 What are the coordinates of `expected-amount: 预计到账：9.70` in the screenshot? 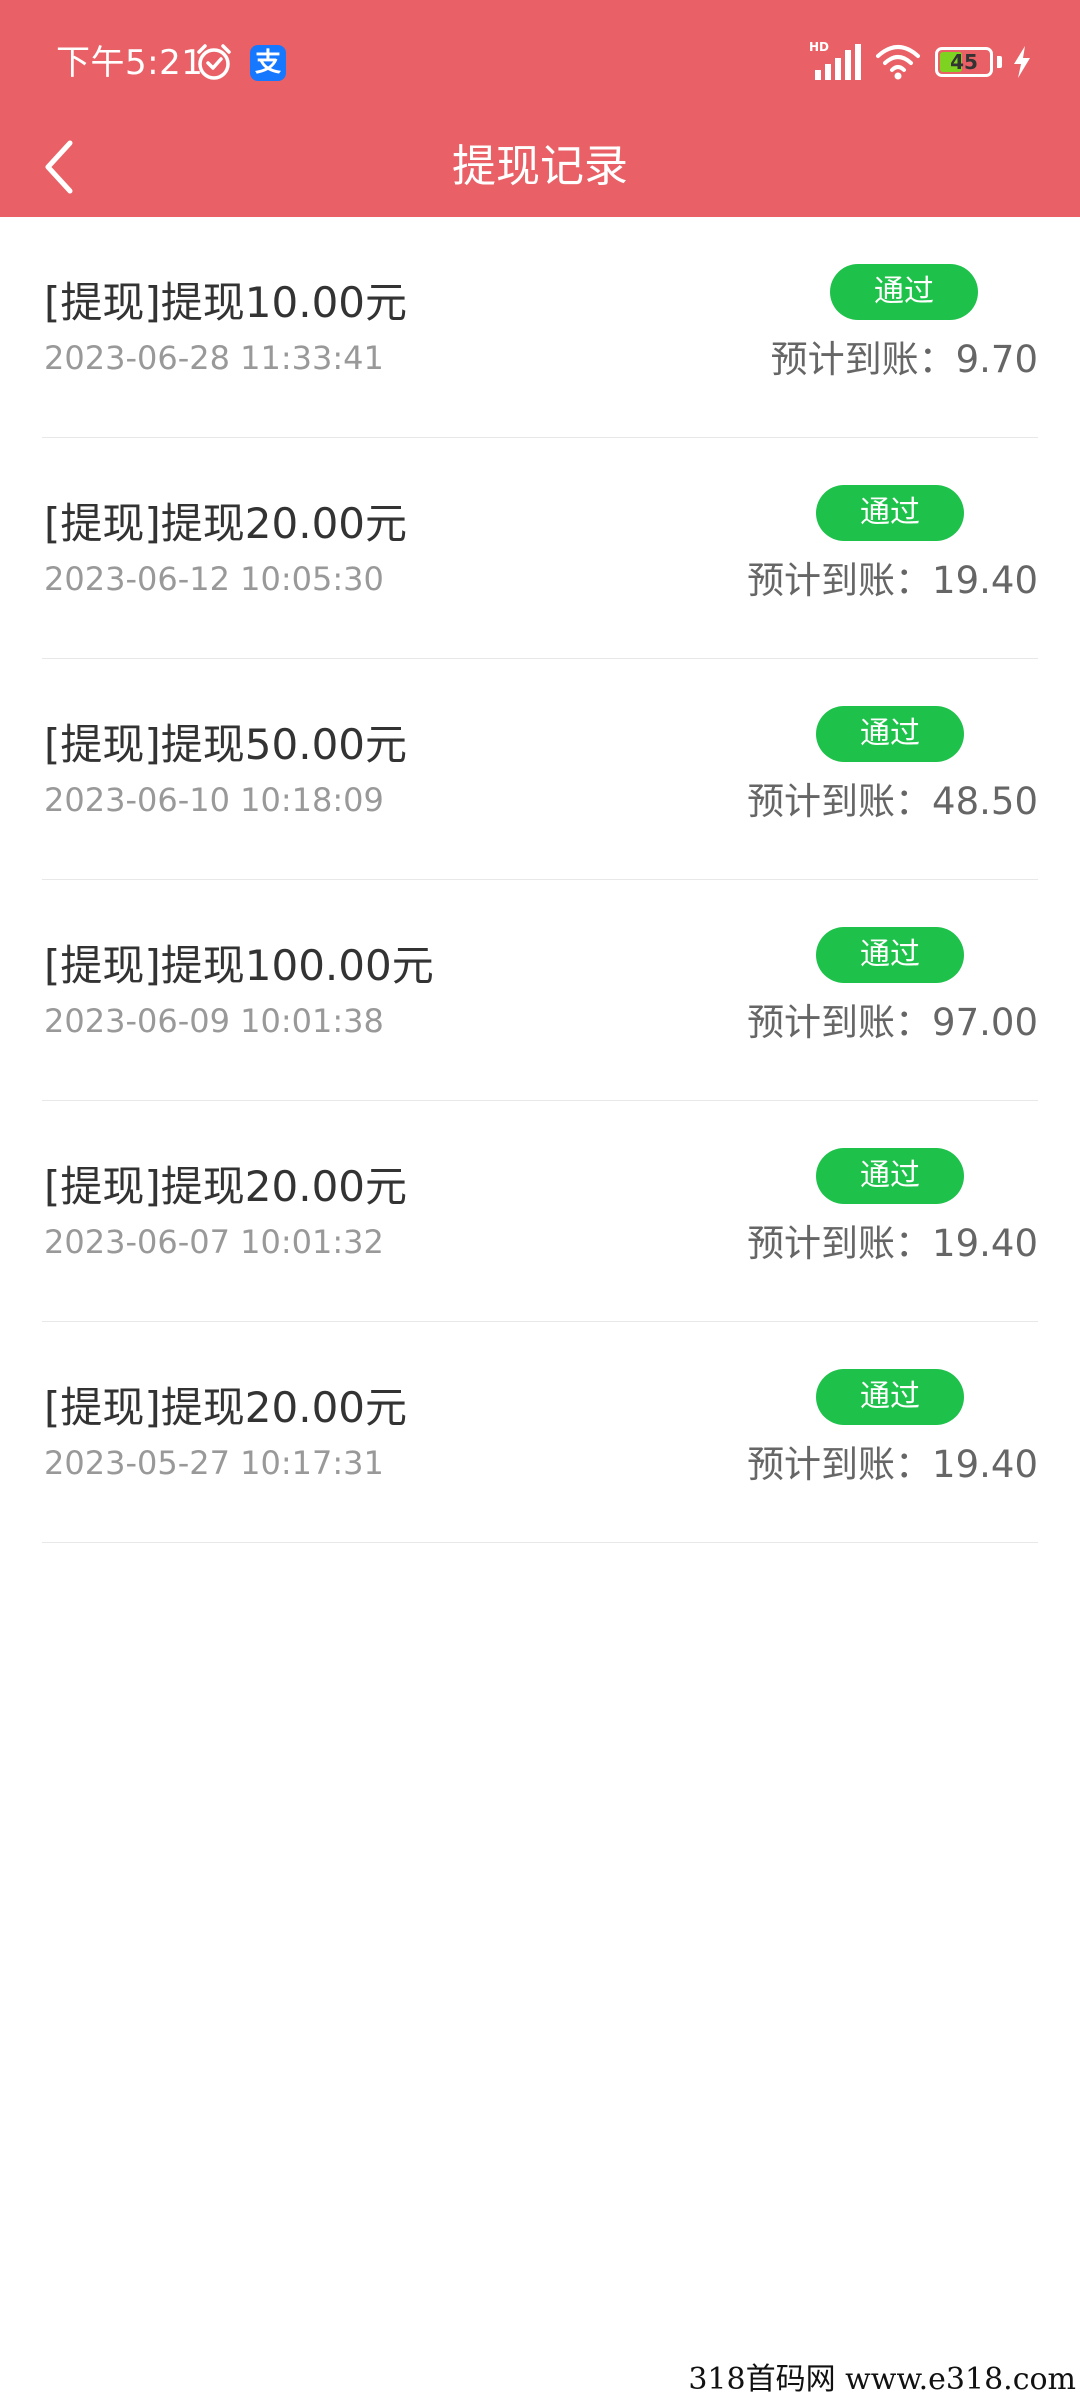 It's located at (904, 359).